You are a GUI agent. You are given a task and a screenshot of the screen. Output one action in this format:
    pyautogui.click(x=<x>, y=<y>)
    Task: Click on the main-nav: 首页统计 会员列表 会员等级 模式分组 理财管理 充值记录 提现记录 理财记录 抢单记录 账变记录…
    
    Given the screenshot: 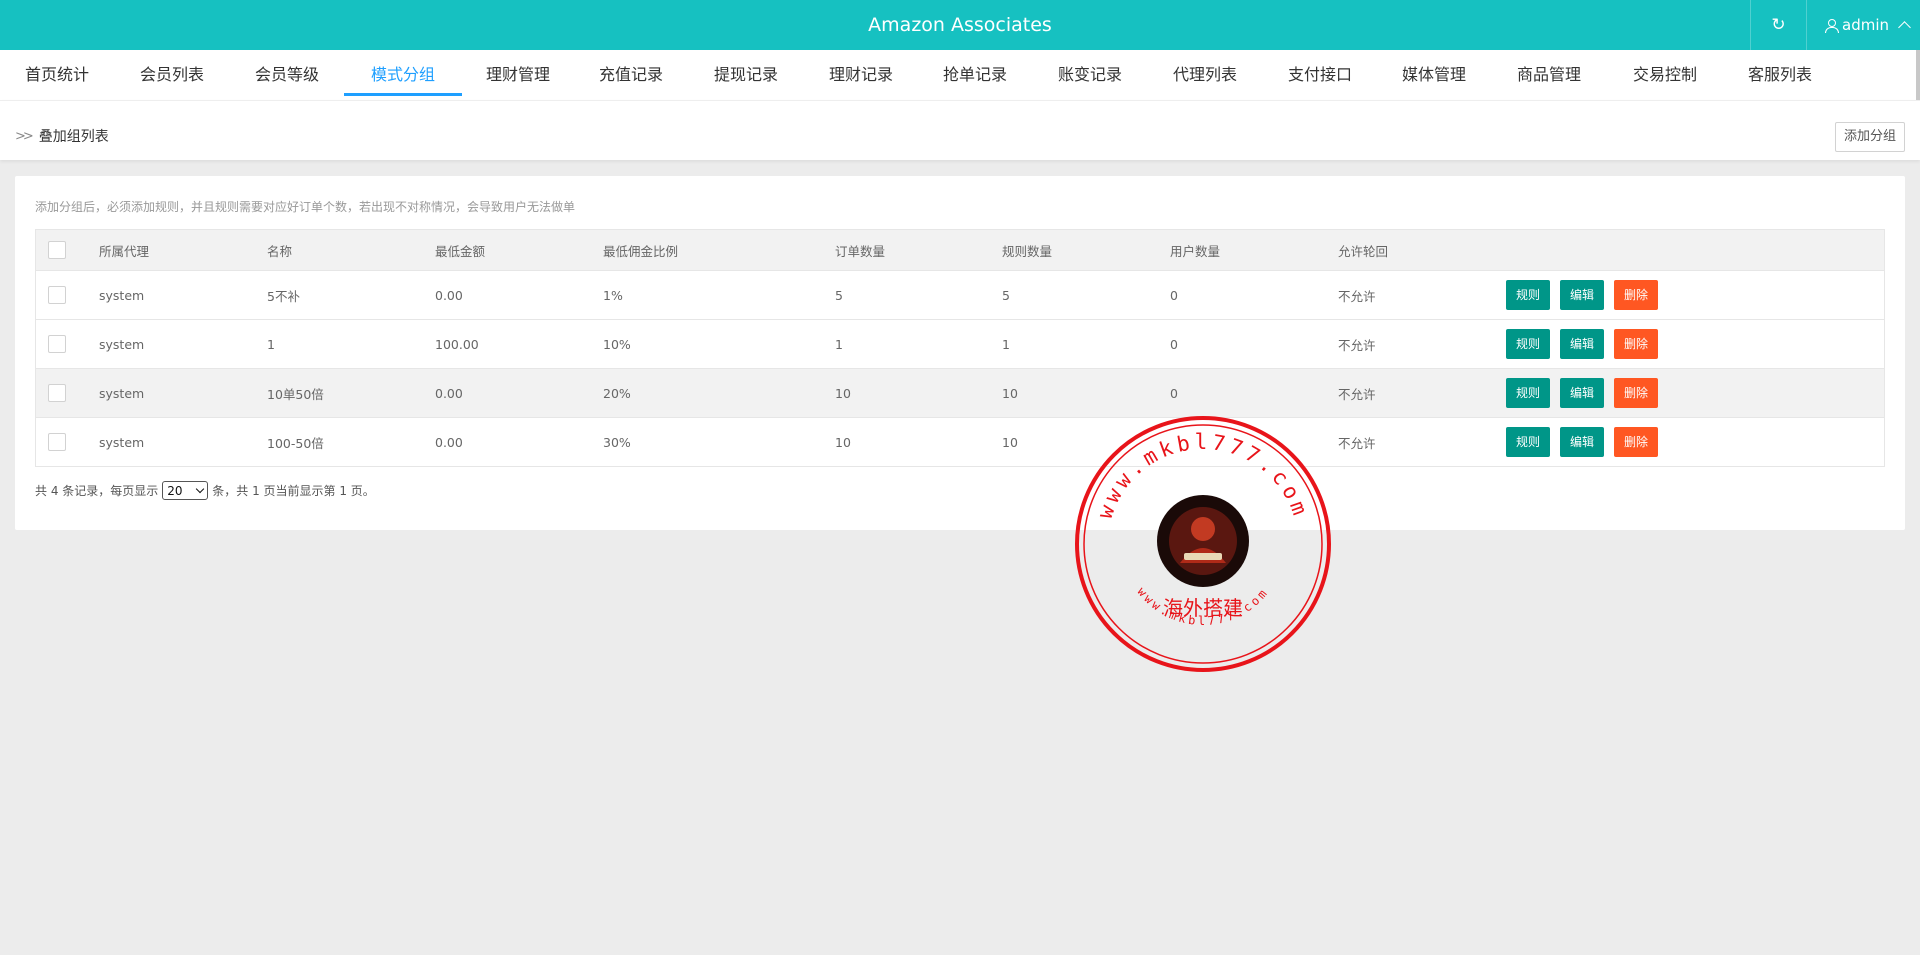 What is the action you would take?
    pyautogui.click(x=960, y=75)
    